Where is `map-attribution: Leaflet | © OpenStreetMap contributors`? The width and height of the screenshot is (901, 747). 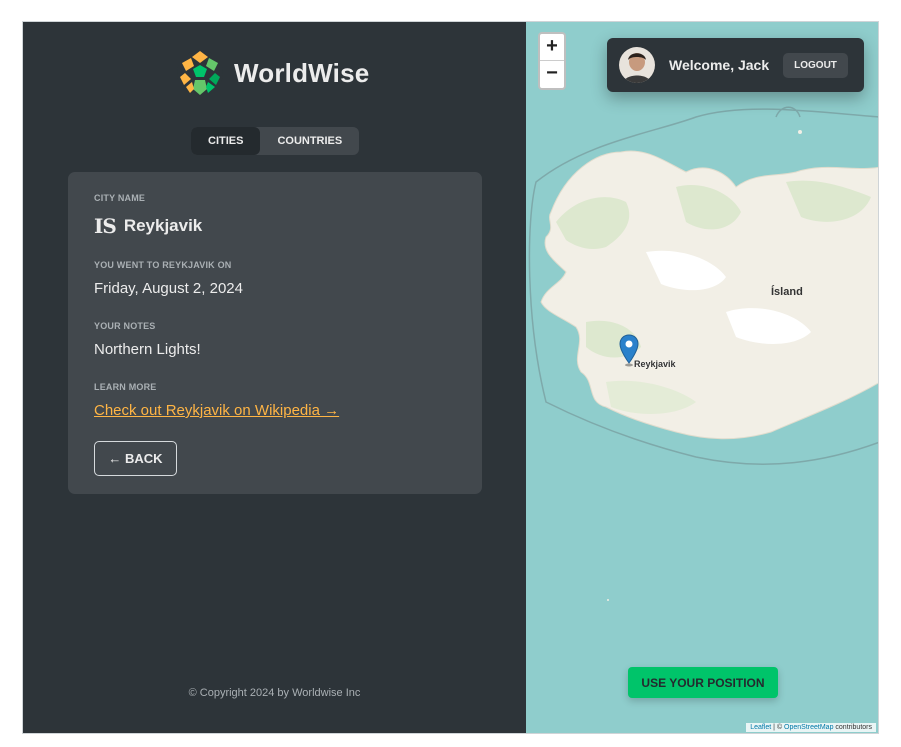 map-attribution: Leaflet | © OpenStreetMap contributors is located at coordinates (811, 727).